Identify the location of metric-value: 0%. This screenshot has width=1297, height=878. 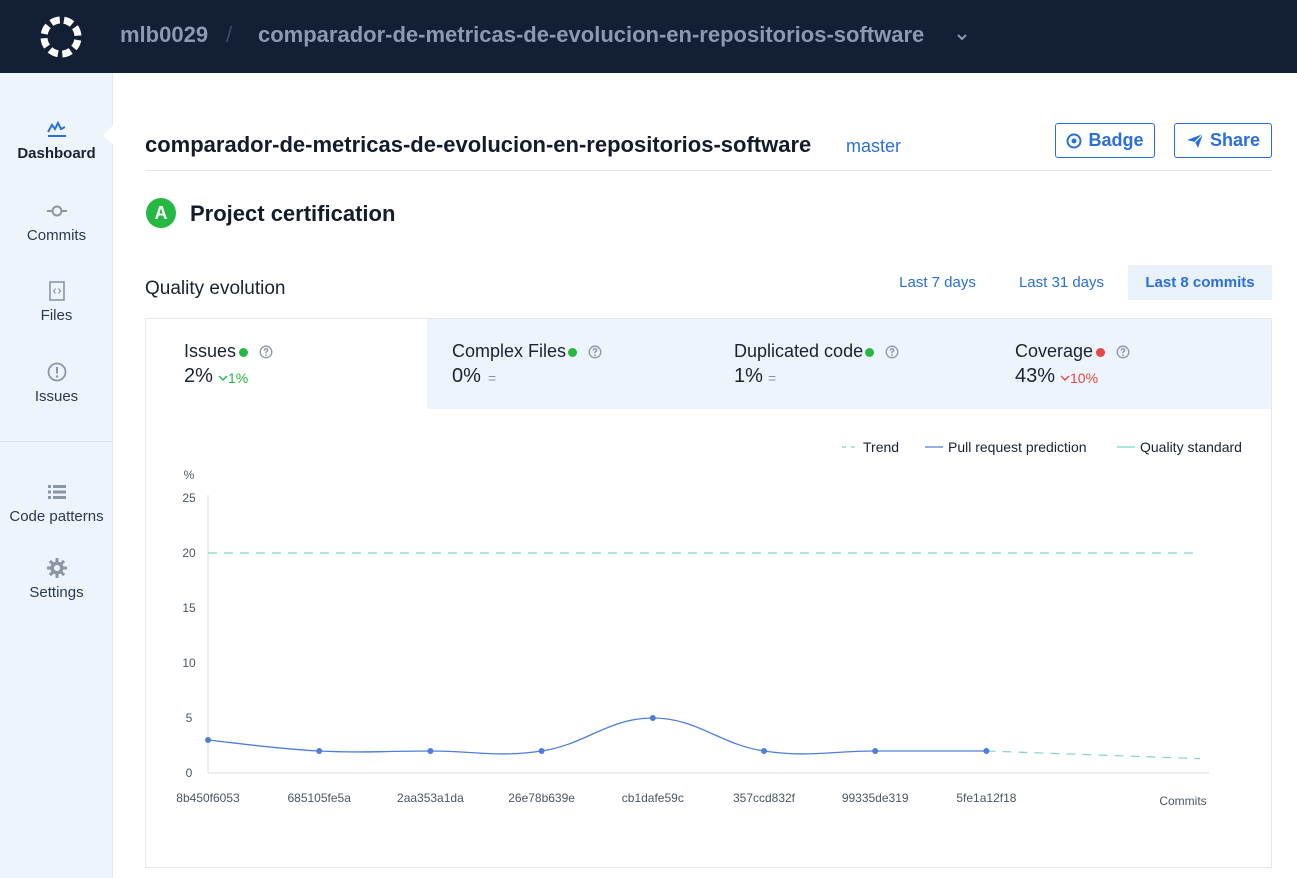
(466, 376).